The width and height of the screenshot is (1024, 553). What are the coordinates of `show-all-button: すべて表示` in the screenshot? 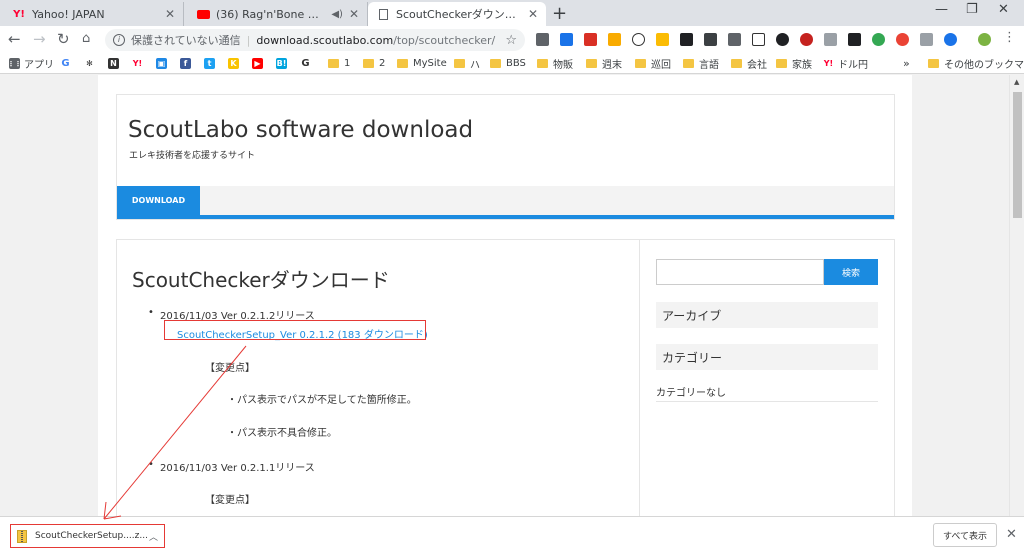 It's located at (965, 535).